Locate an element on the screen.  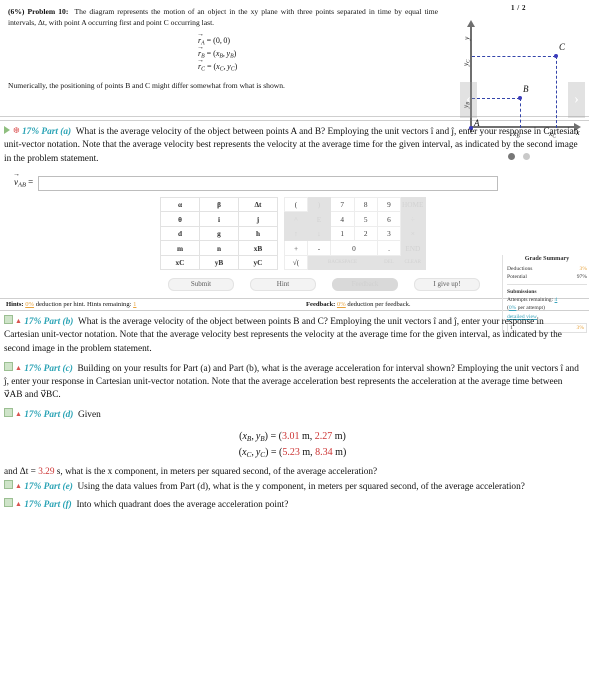
keypad-key-6: 6 is located at coordinates (389, 219).